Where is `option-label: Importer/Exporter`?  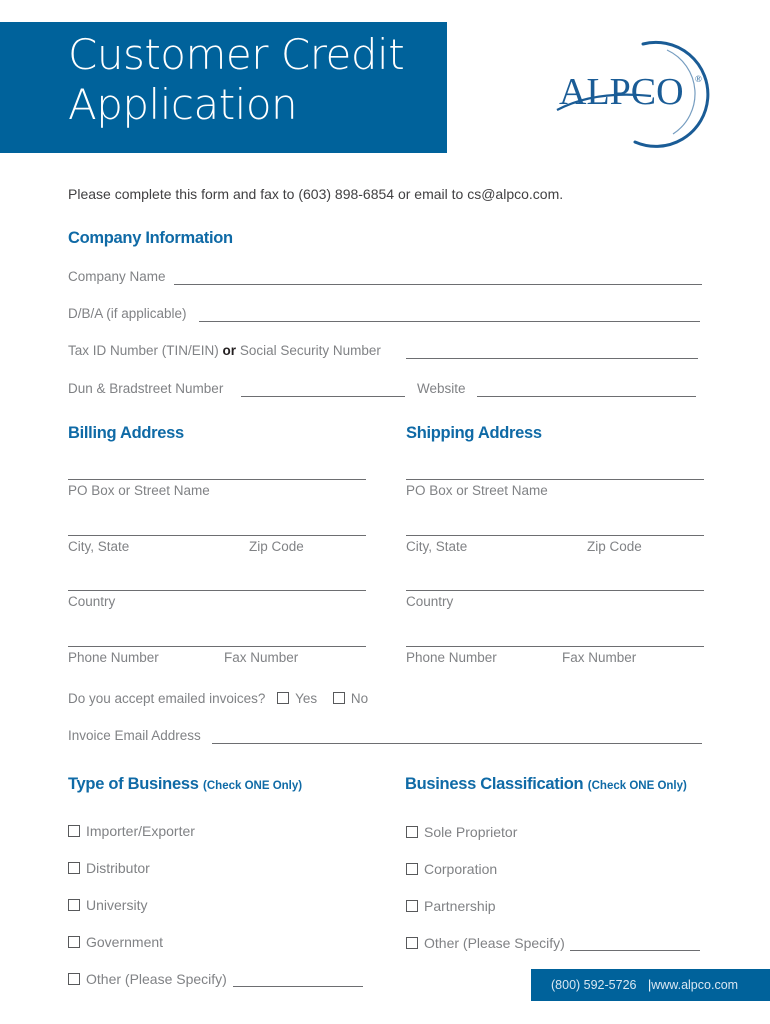
option-label: Importer/Exporter is located at coordinates (140, 831).